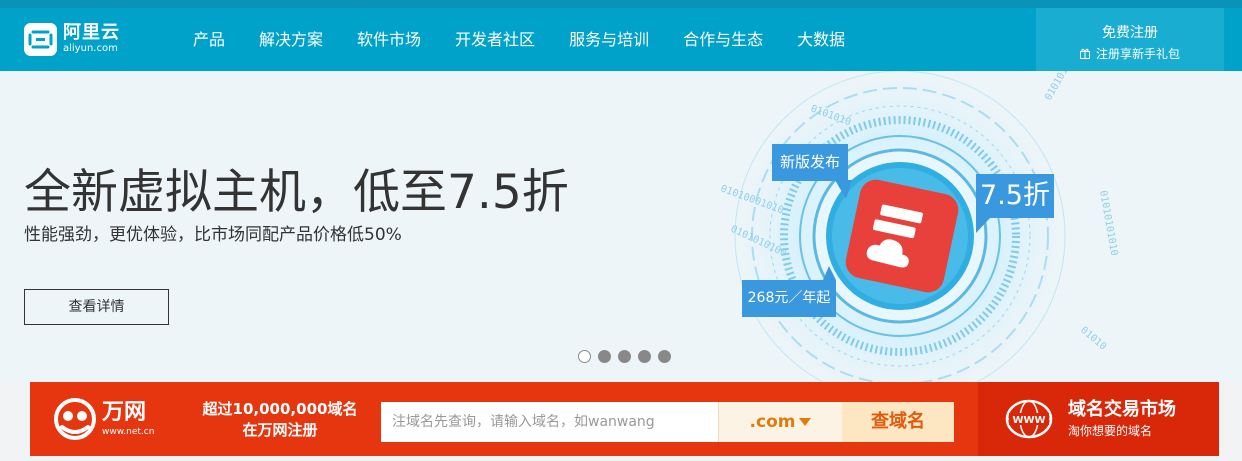  Describe the element at coordinates (96, 307) in the screenshot. I see `view-details-button: 查看详情` at that location.